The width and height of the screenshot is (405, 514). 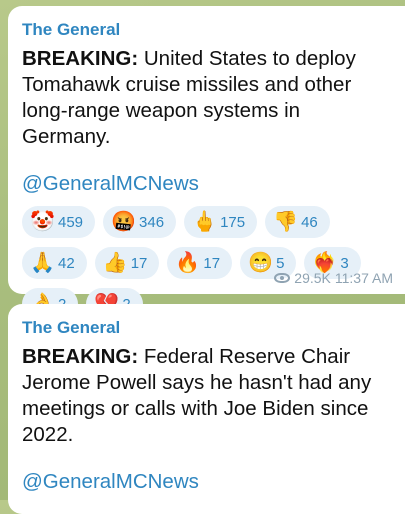 What do you see at coordinates (260, 263) in the screenshot?
I see `grinning-face-emoji-icon: 😁` at bounding box center [260, 263].